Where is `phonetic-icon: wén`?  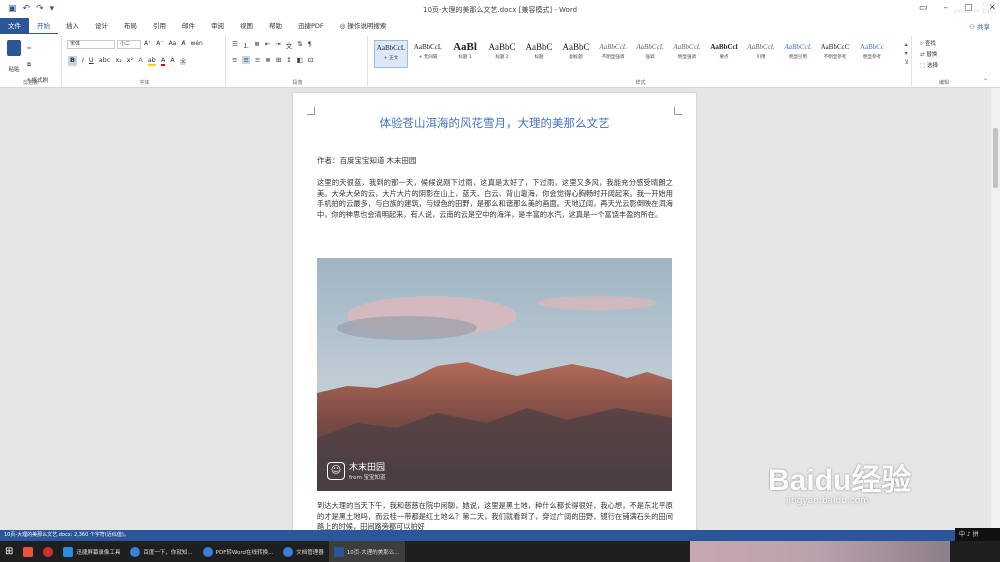 phonetic-icon: wén is located at coordinates (196, 43).